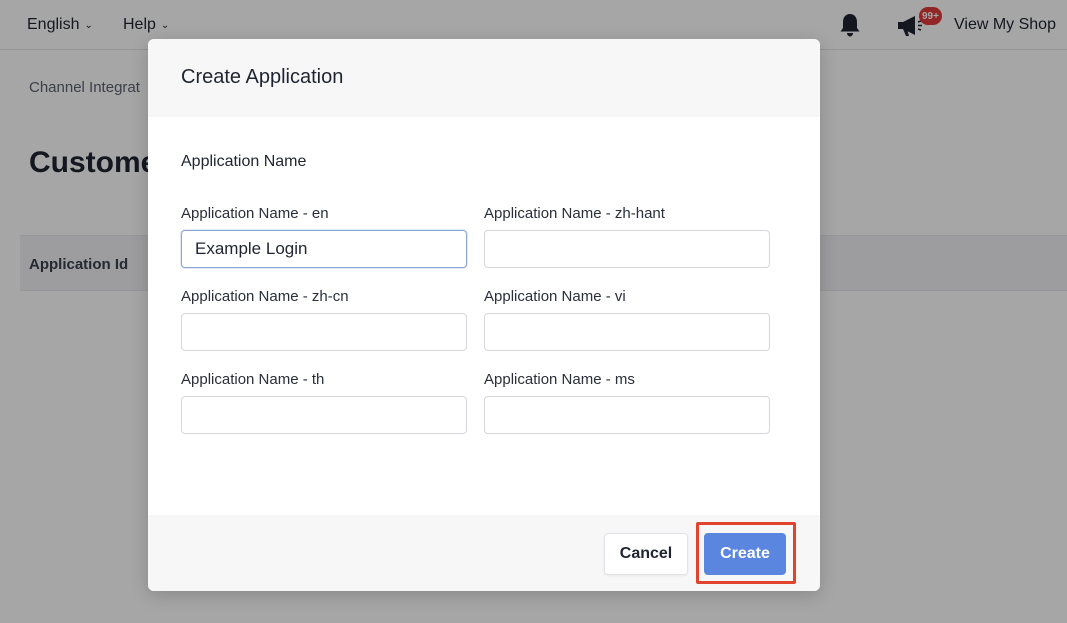 This screenshot has width=1067, height=623. What do you see at coordinates (324, 332) in the screenshot?
I see `application-name-zh-cn-input` at bounding box center [324, 332].